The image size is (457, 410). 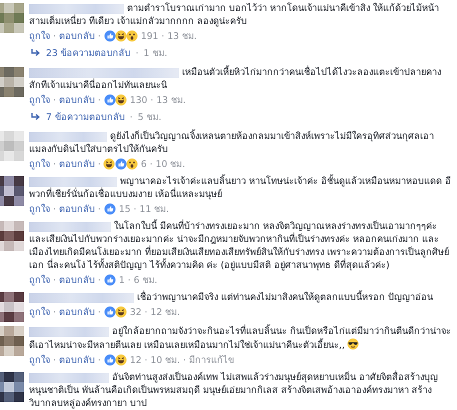 I want to click on sunglasses-face-icon, so click(x=352, y=344).